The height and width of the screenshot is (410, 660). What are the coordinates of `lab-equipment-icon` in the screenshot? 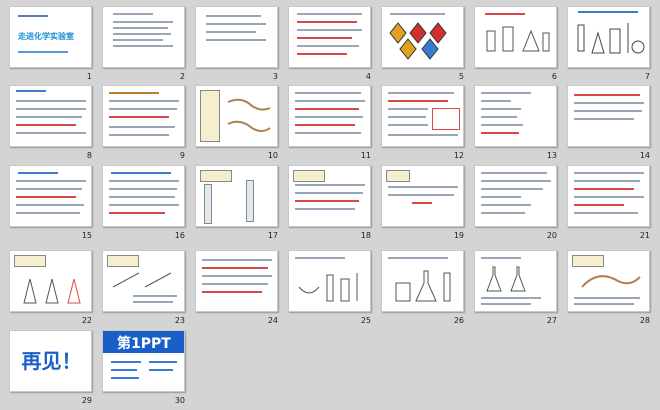 It's located at (518, 39).